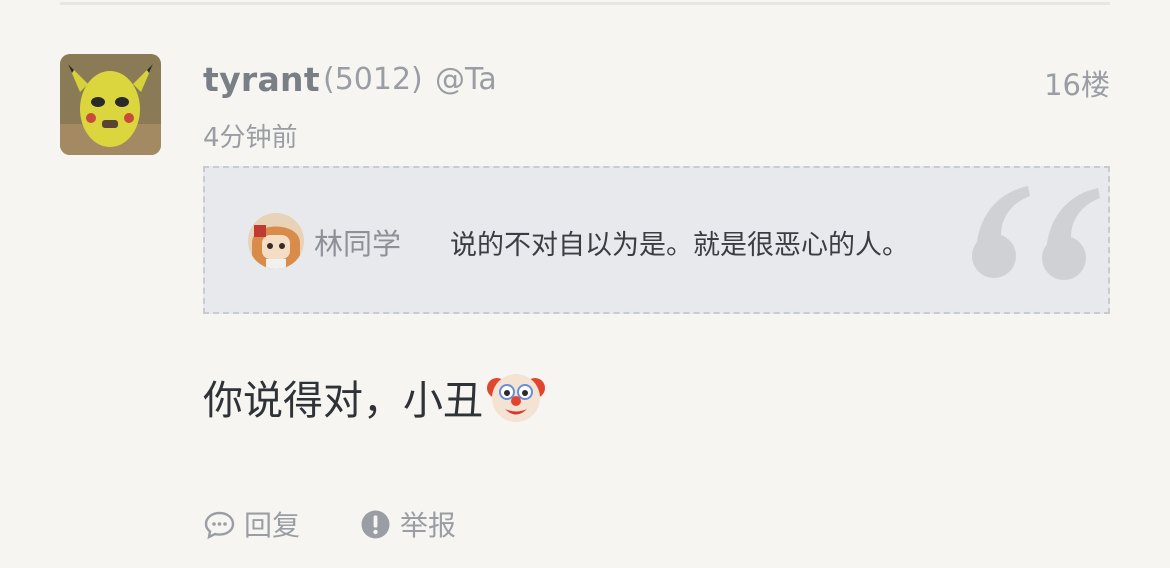  I want to click on user-score: (5012), so click(373, 79).